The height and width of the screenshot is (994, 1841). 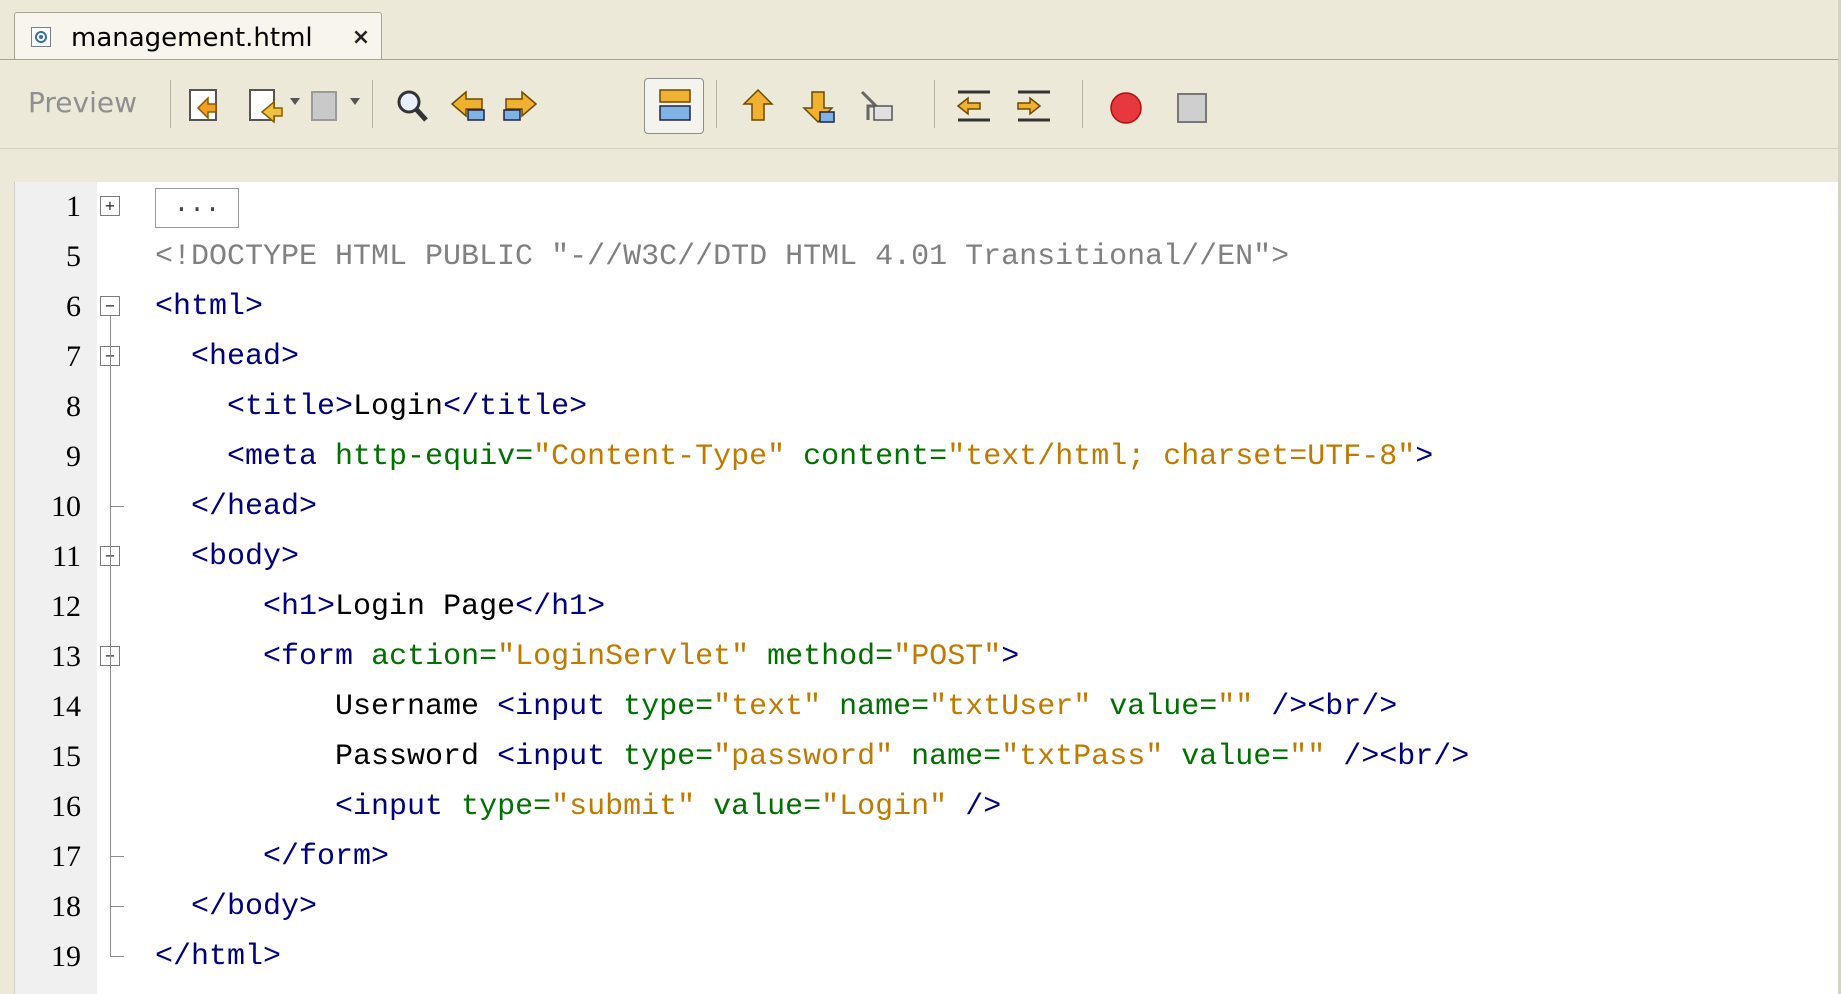 What do you see at coordinates (218, 957) in the screenshot?
I see `code-text: </html>` at bounding box center [218, 957].